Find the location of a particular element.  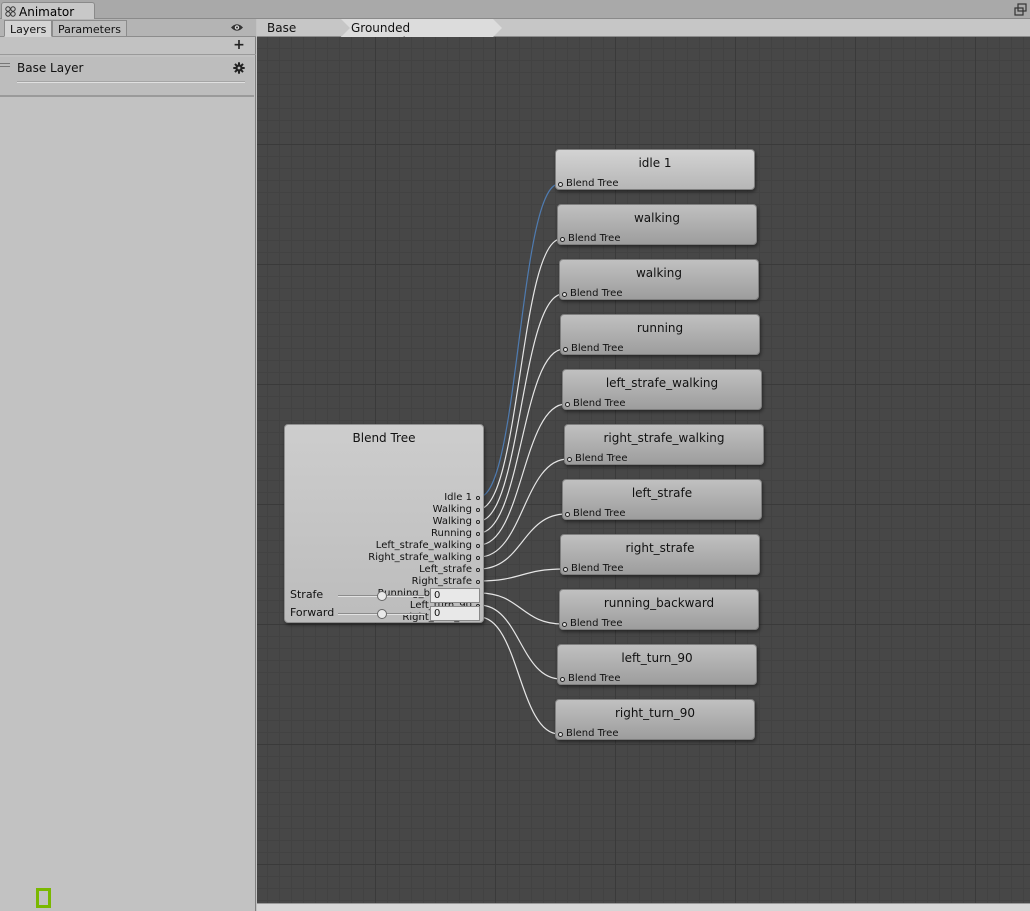

forward-slider is located at coordinates (381, 614).